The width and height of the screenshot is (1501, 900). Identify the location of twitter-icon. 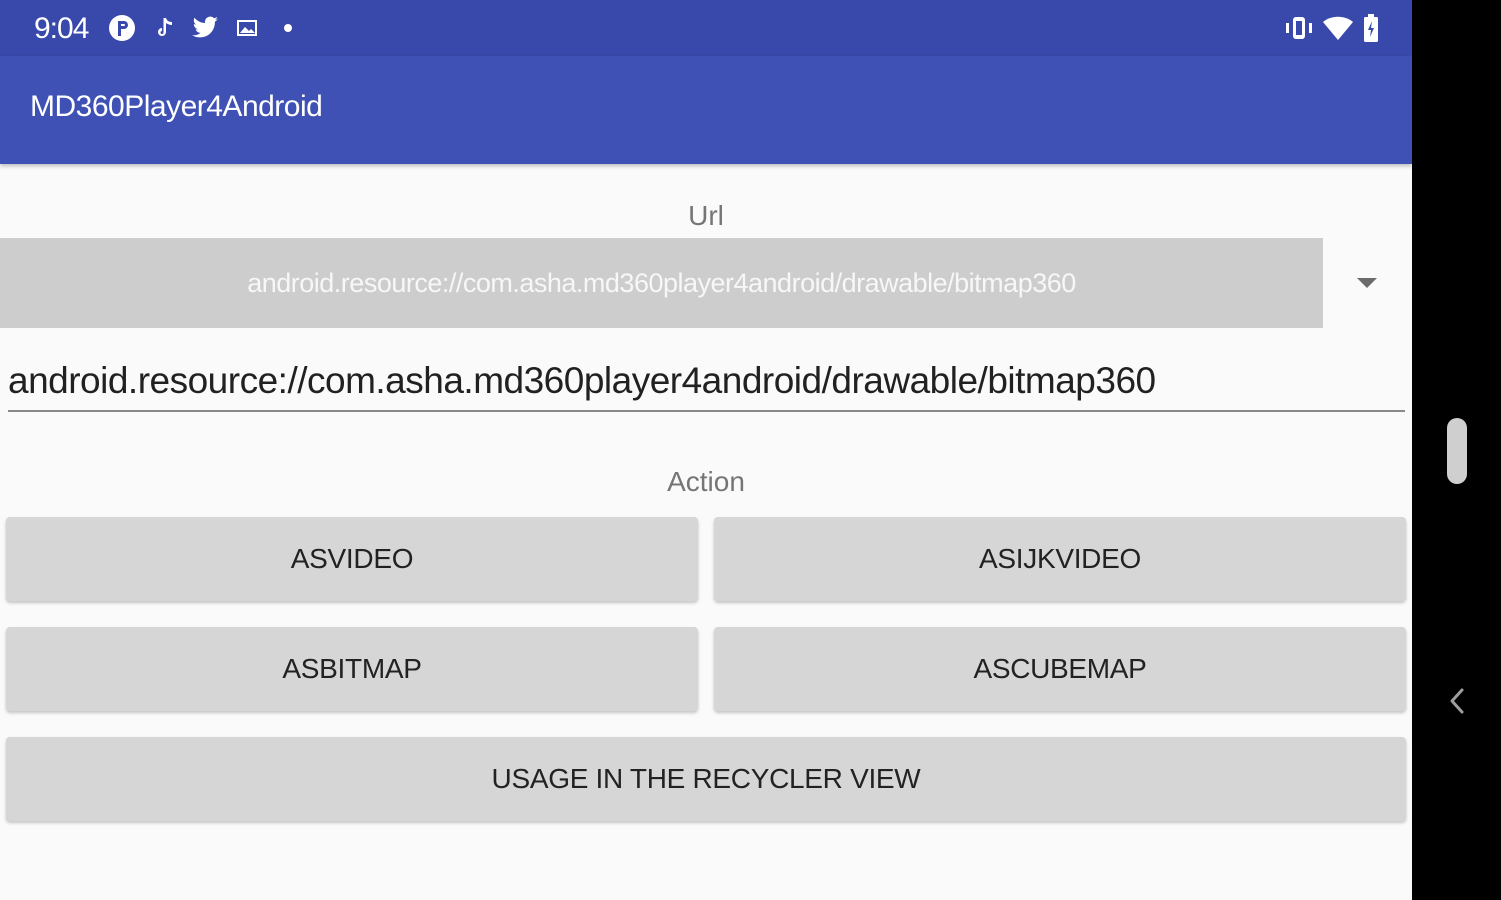
(205, 28).